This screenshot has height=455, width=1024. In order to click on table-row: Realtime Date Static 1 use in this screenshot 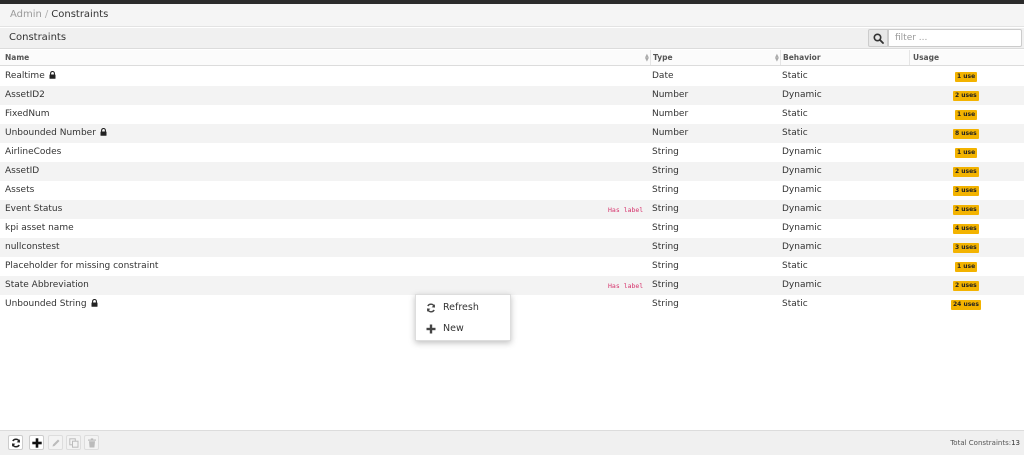, I will do `click(512, 76)`.